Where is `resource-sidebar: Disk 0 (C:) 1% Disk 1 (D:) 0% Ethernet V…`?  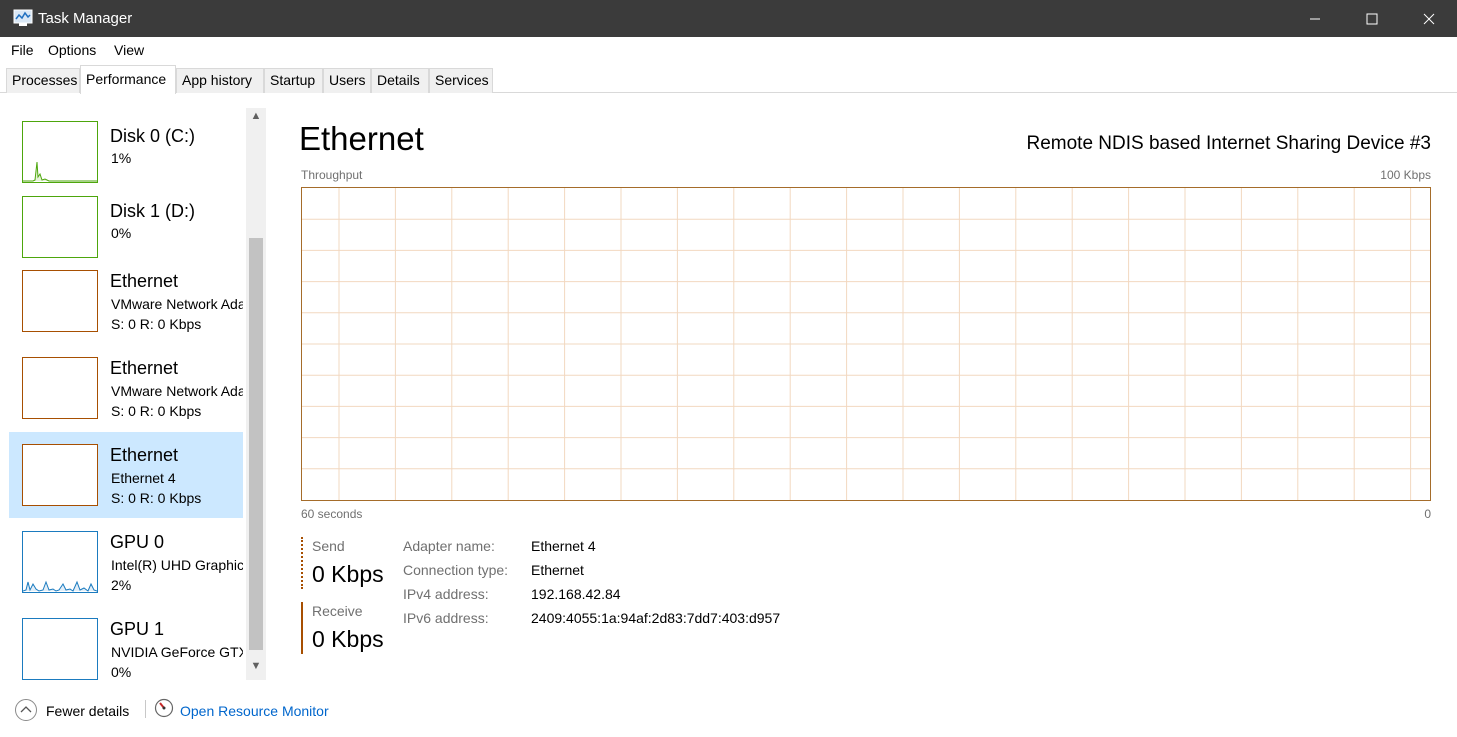
resource-sidebar: Disk 0 (C:) 1% Disk 1 (D:) 0% Ethernet V… is located at coordinates (137, 392).